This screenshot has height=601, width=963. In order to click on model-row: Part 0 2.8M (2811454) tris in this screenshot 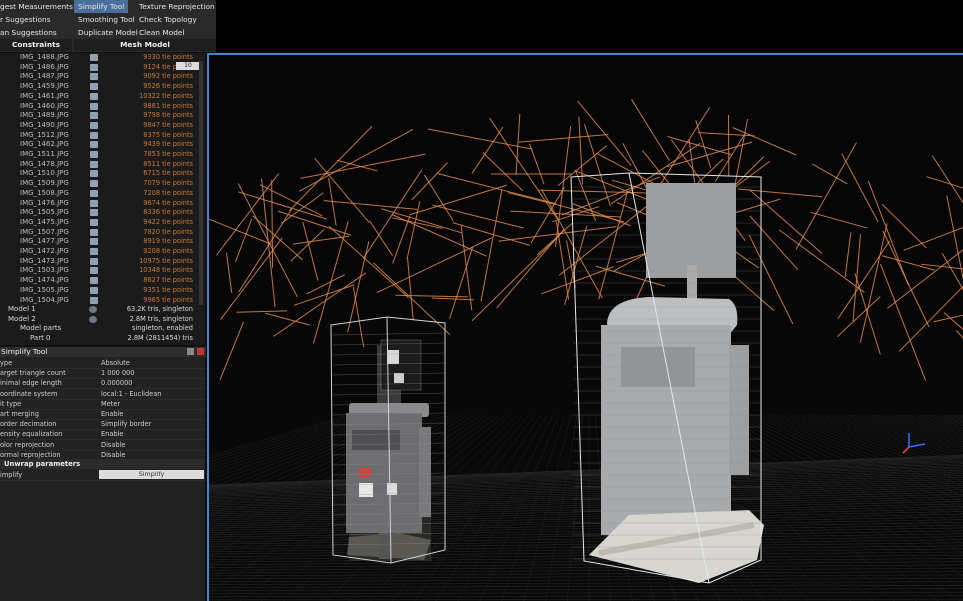, I will do `click(102, 339)`.